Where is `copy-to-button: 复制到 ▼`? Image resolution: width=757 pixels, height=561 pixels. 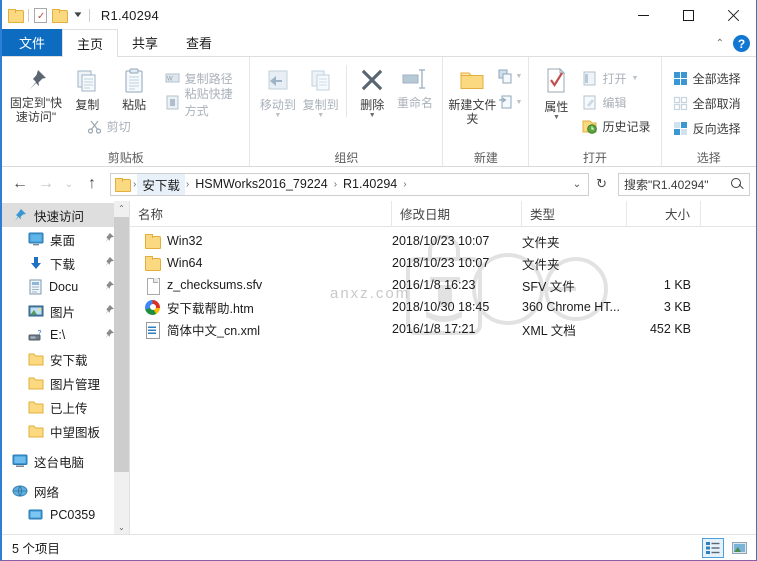 copy-to-button: 复制到 ▼ is located at coordinates (320, 91).